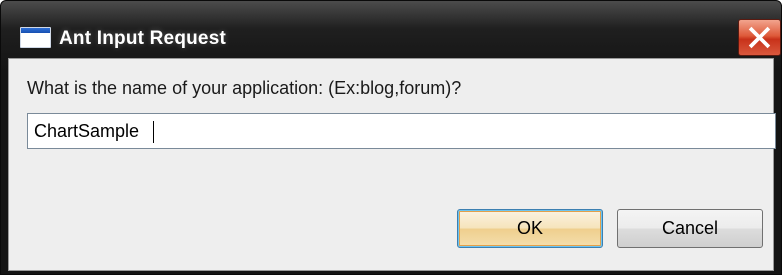 The width and height of the screenshot is (782, 275). Describe the element at coordinates (35, 37) in the screenshot. I see `window-icon` at that location.